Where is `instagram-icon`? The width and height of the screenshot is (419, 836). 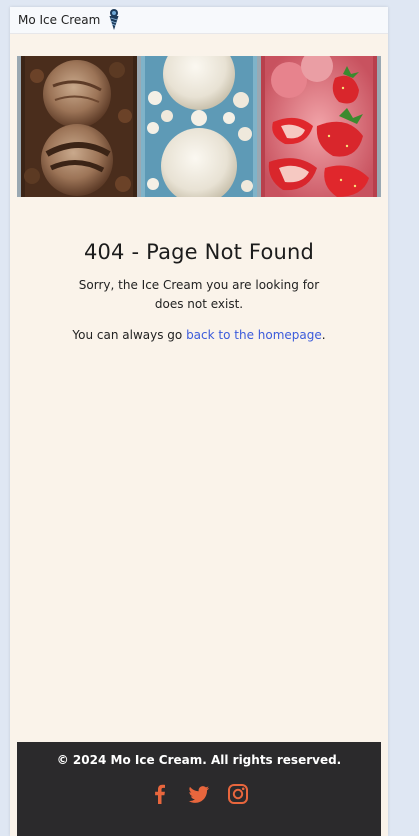 instagram-icon is located at coordinates (238, 794).